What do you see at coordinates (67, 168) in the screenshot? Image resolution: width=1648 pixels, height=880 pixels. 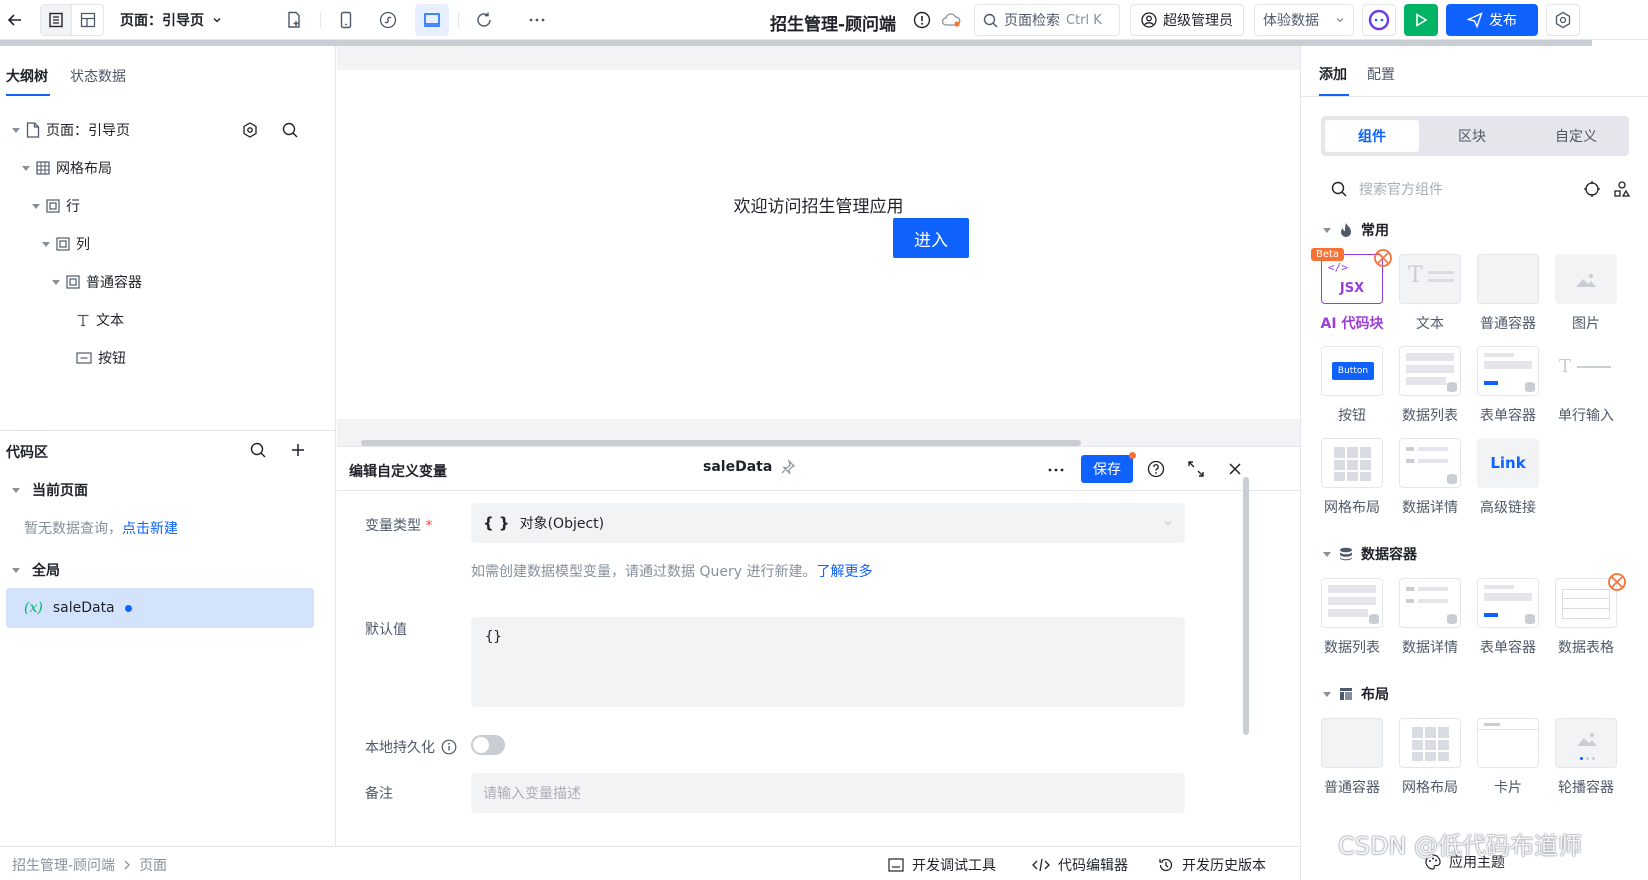 I see `tree-node-grid: 网格布局` at bounding box center [67, 168].